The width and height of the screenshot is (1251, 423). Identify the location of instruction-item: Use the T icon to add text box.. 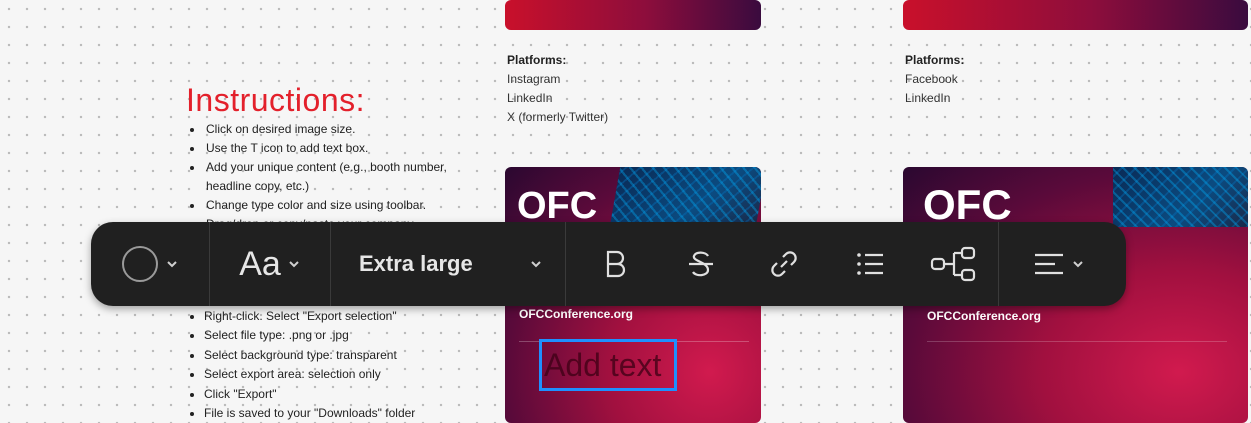
(345, 148).